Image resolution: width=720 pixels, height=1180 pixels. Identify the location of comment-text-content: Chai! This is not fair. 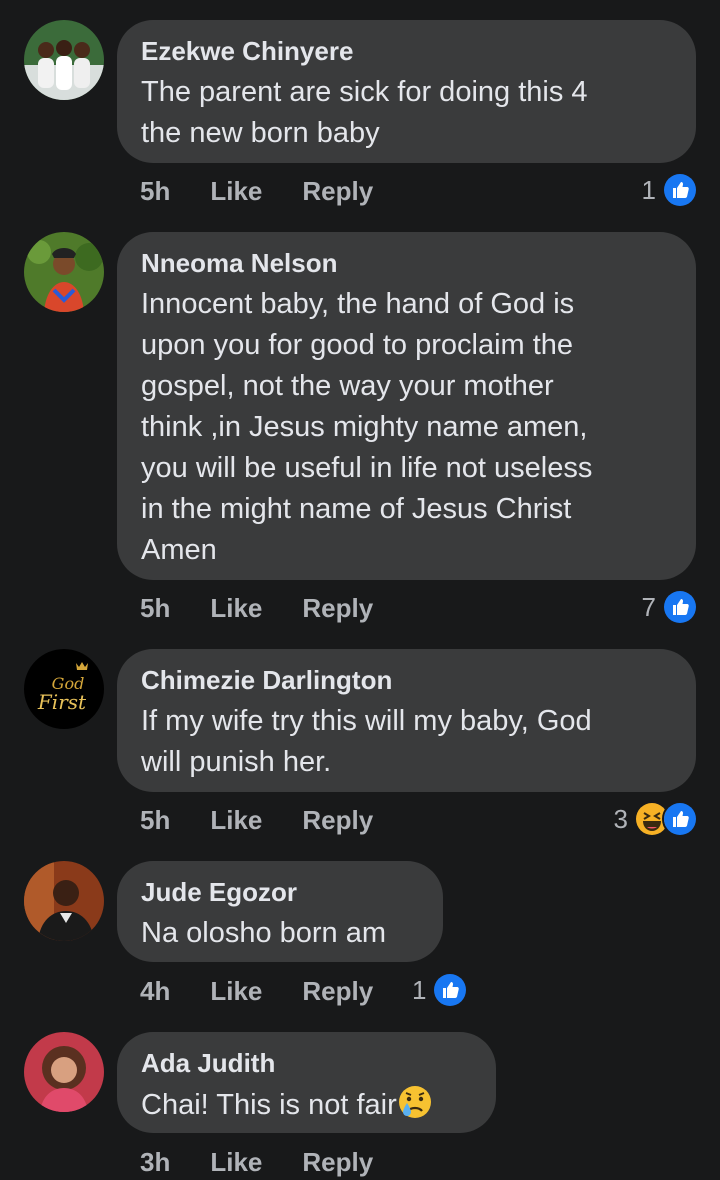
(269, 1105).